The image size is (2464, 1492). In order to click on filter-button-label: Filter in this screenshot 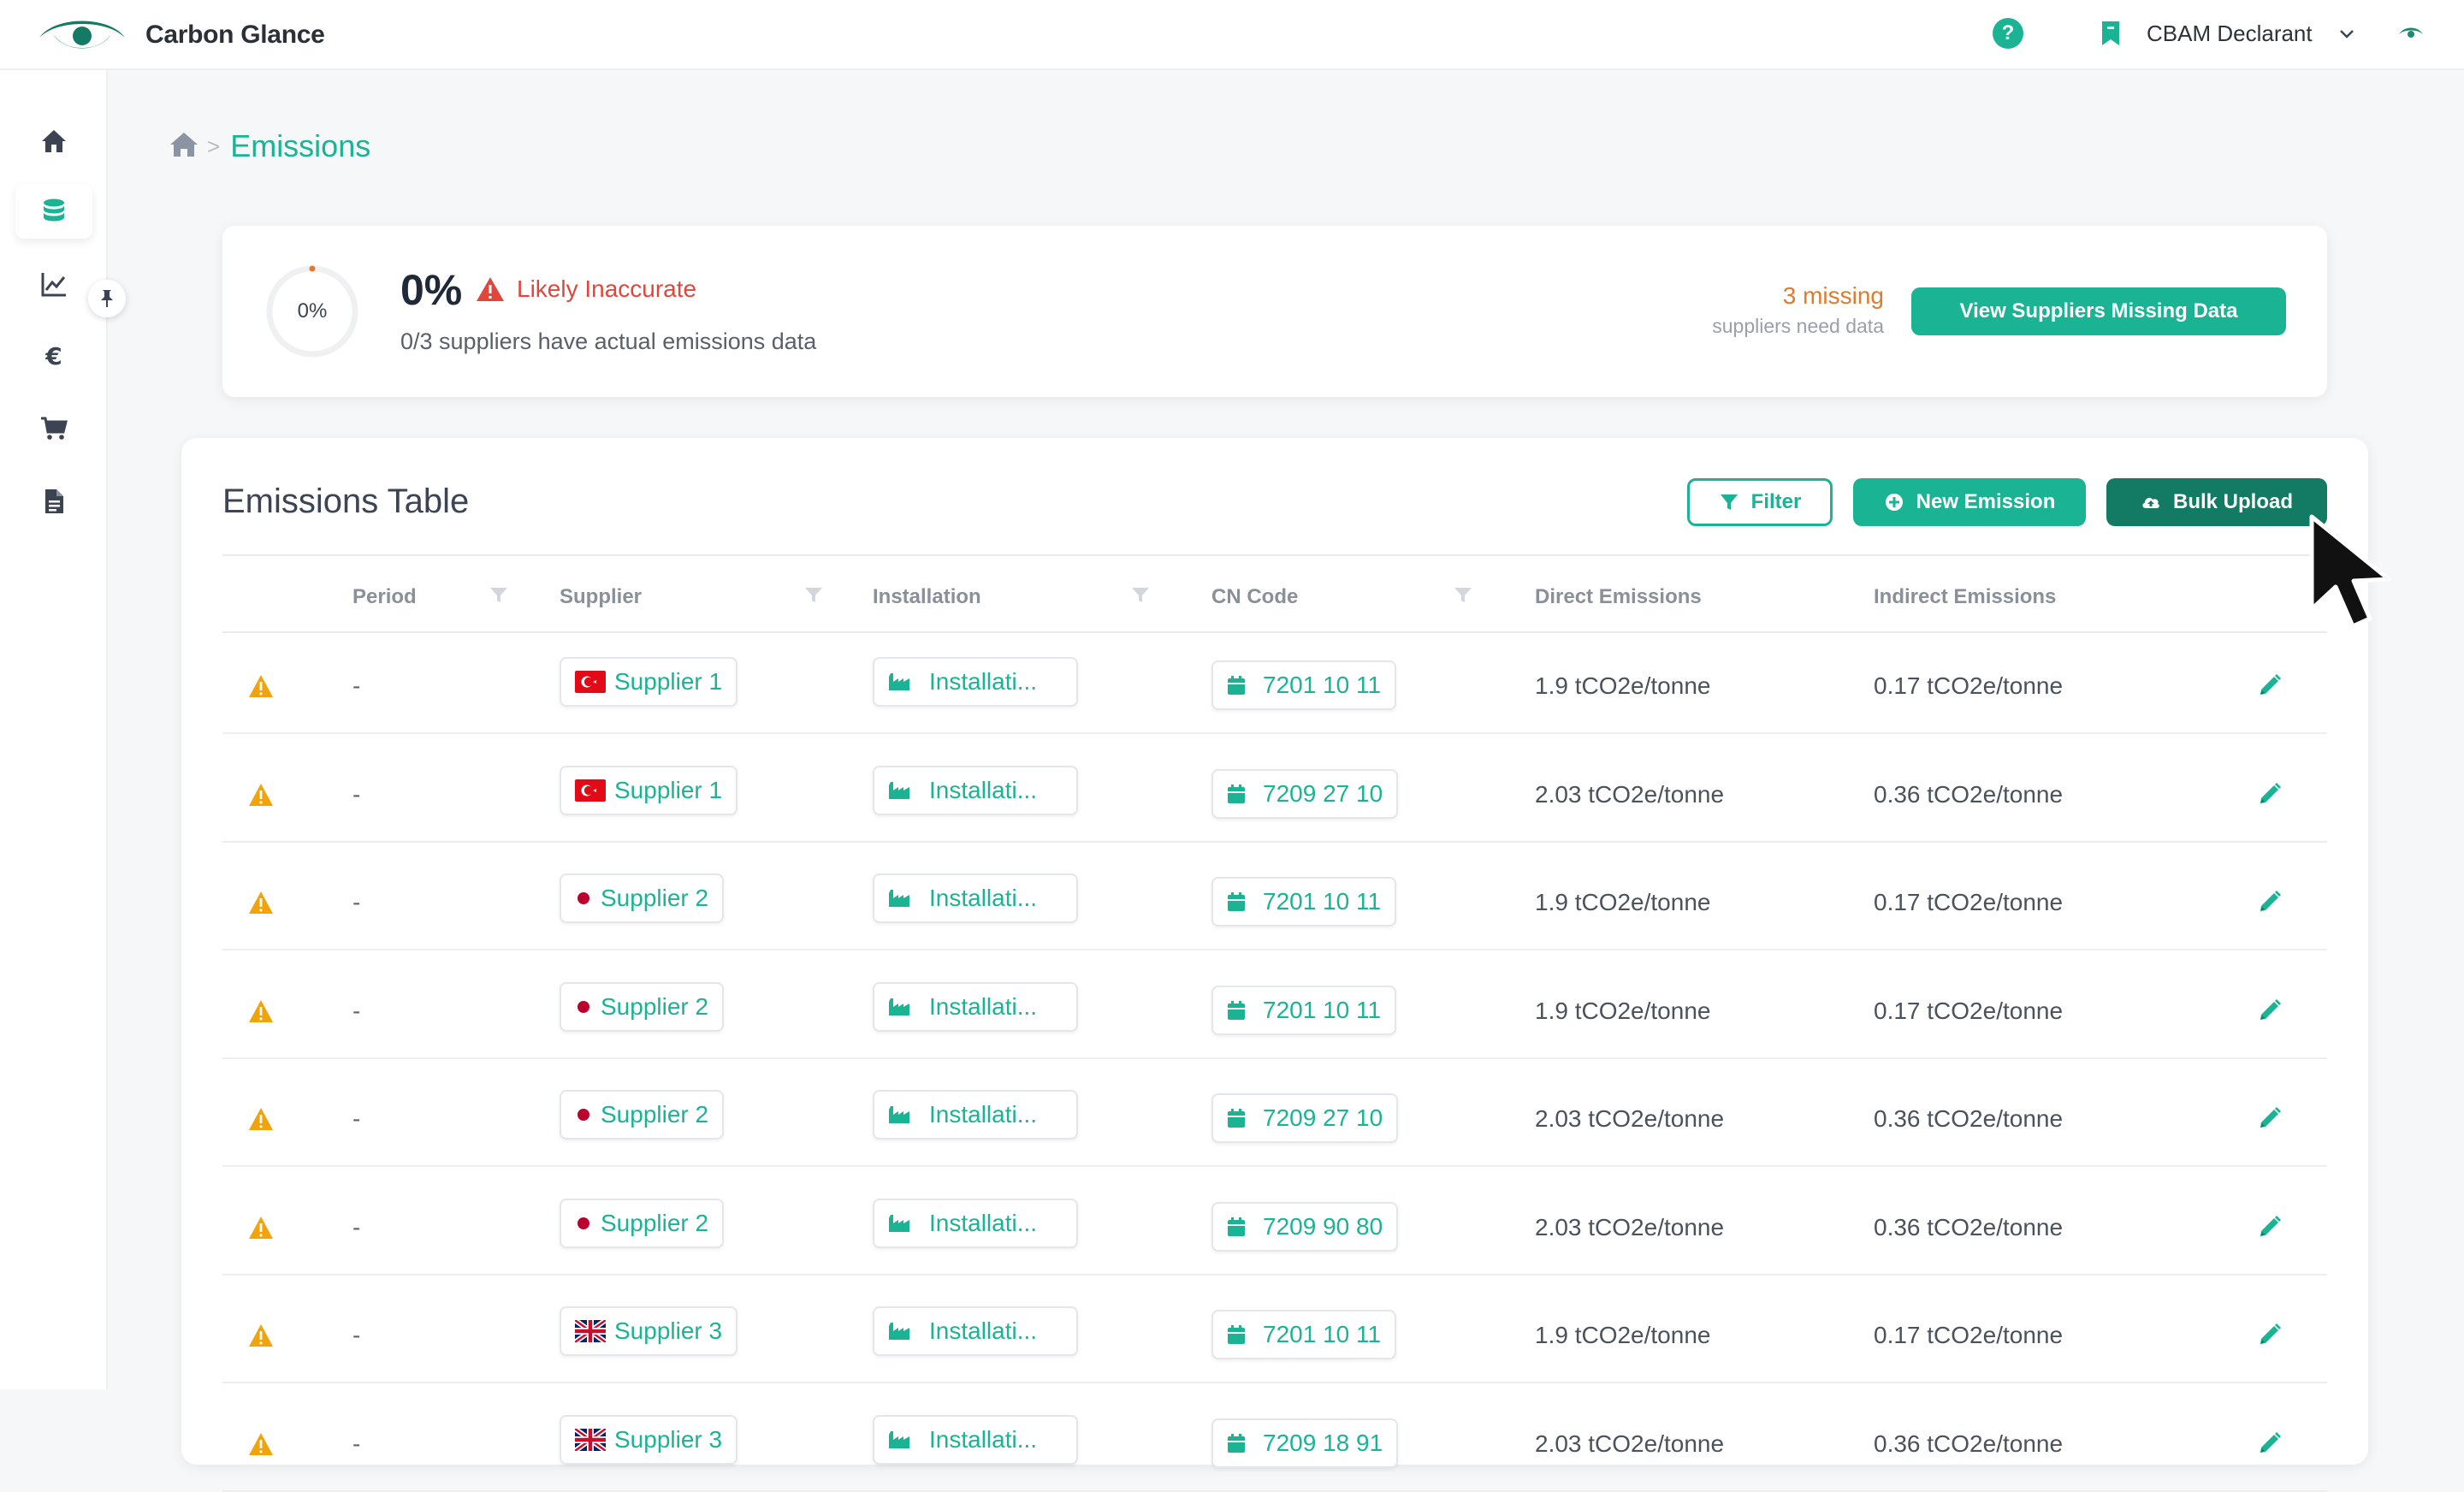, I will do `click(1776, 501)`.